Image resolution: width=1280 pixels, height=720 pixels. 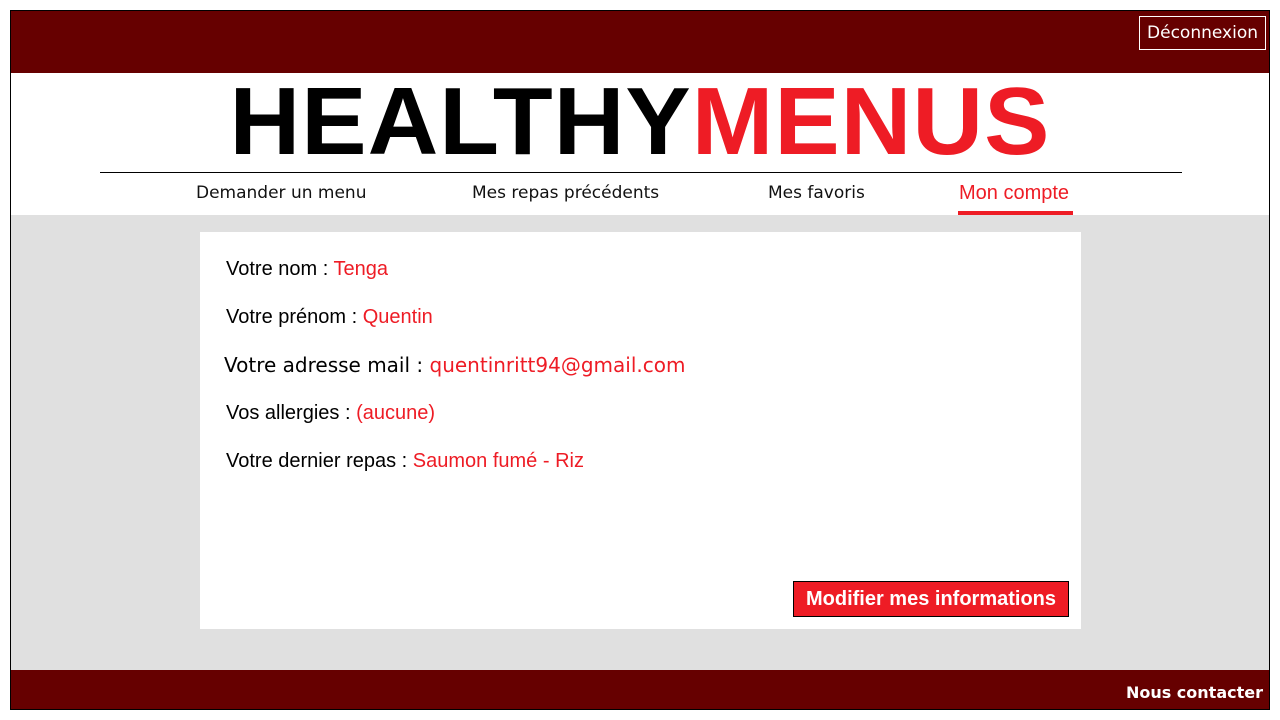 I want to click on top-bar: Déconnexion, so click(x=640, y=42).